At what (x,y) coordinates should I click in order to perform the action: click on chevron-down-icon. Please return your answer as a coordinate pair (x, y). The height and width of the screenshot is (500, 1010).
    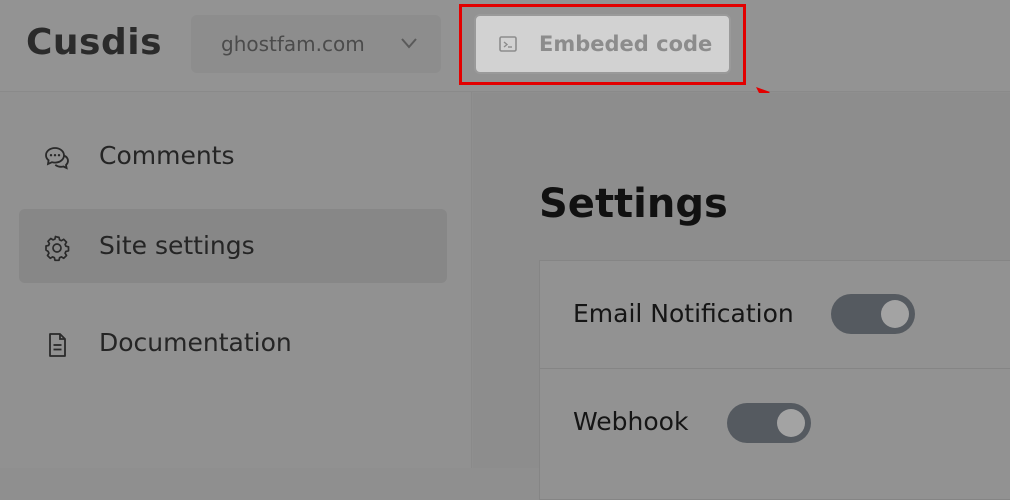
    Looking at the image, I should click on (409, 43).